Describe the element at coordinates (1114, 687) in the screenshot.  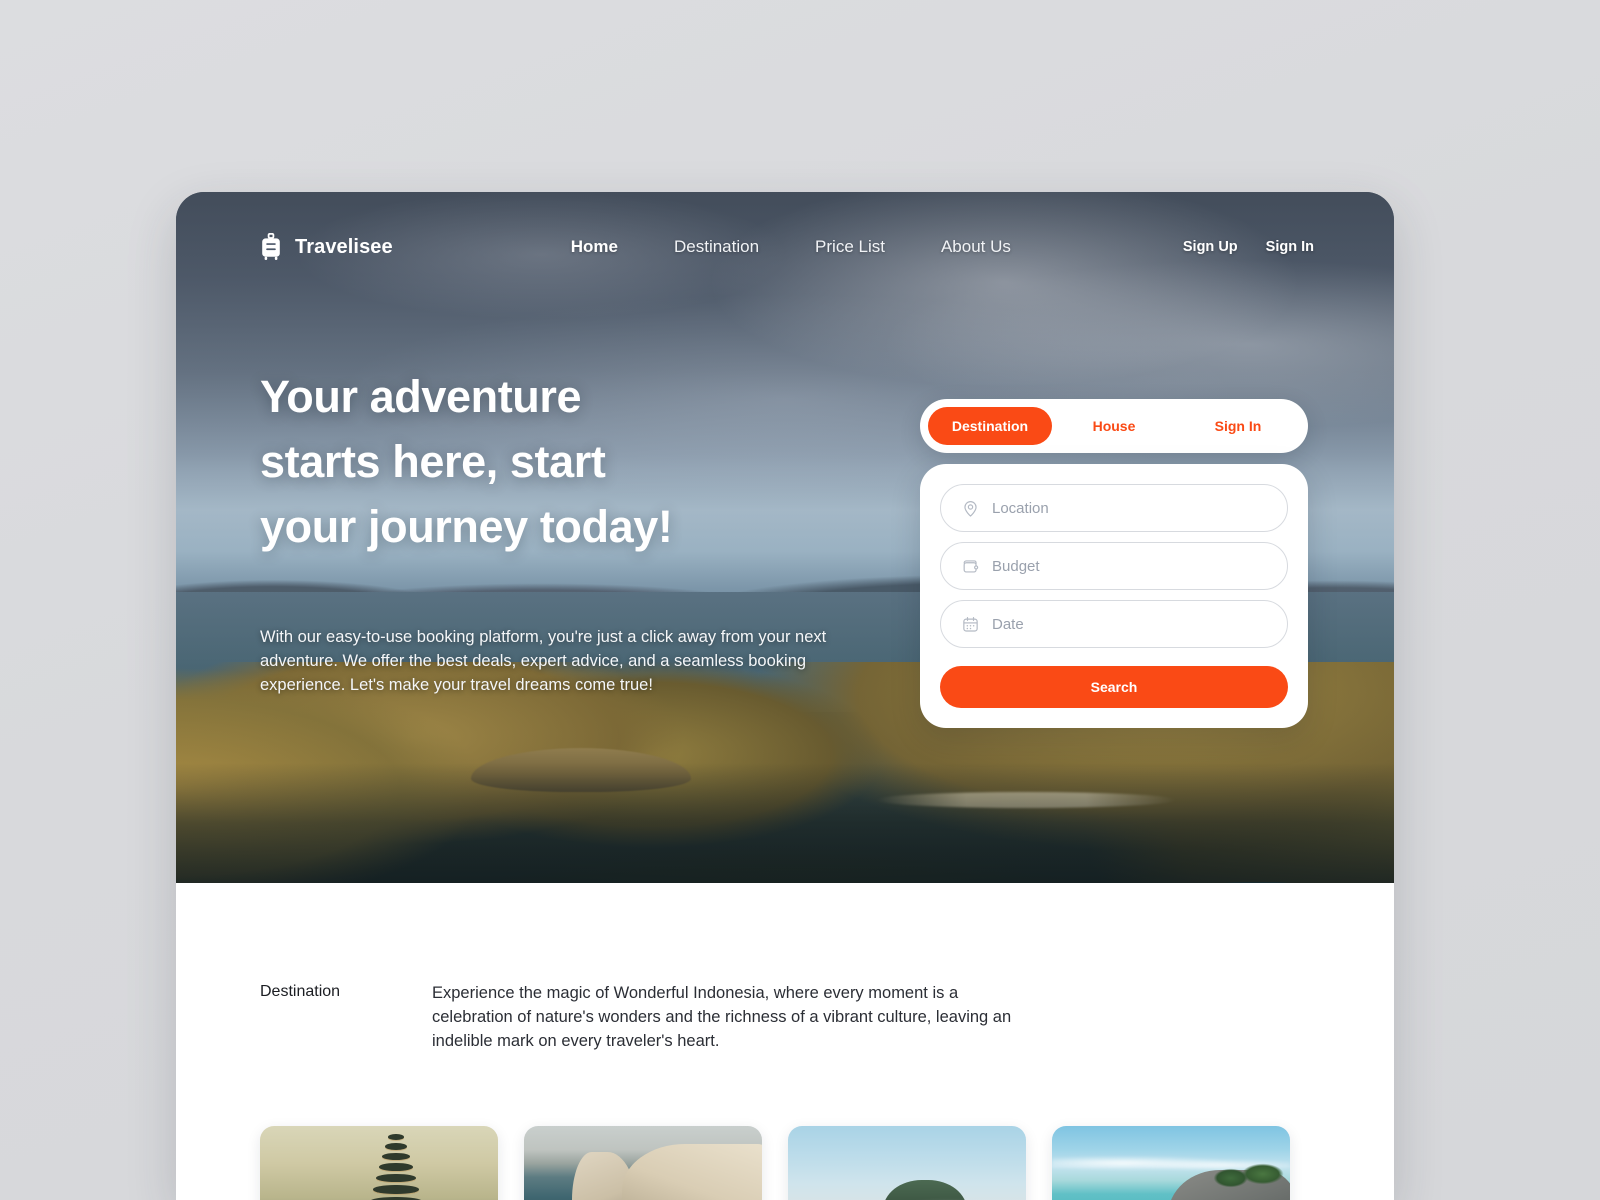
I see `search-button: Search` at that location.